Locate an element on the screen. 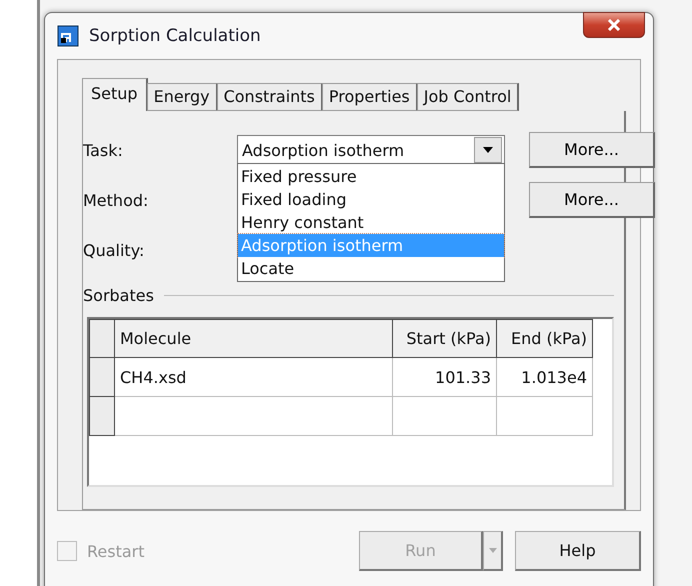  tab: Setup is located at coordinates (115, 94).